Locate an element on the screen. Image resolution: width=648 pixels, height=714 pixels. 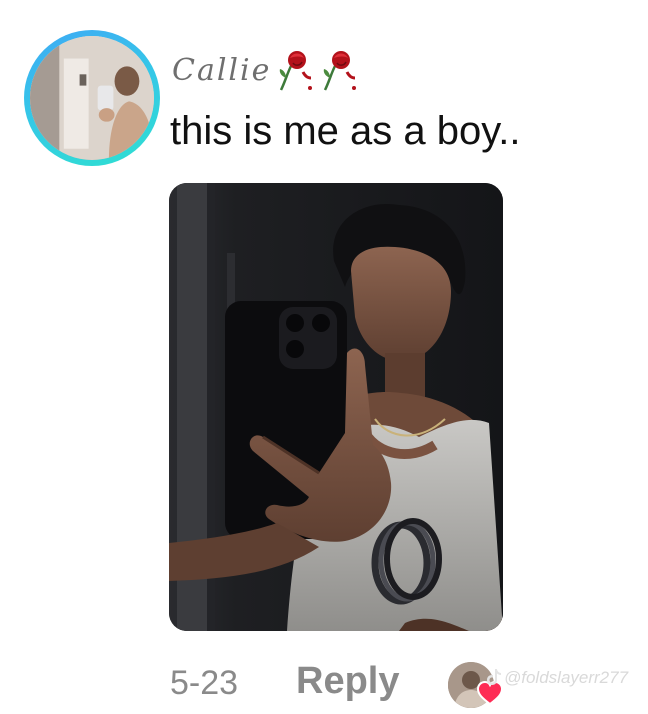
avatar-photo is located at coordinates (92, 98).